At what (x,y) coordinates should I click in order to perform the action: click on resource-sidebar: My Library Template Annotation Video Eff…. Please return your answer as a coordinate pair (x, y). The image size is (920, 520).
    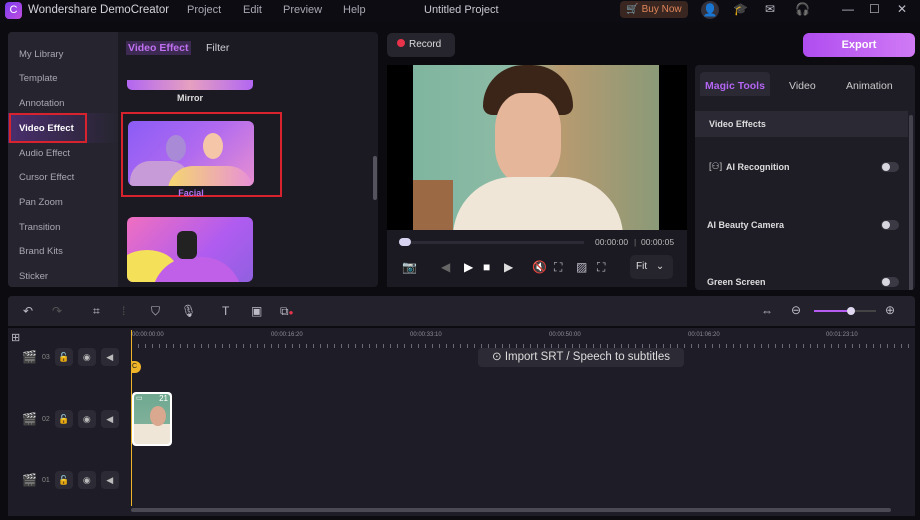
    Looking at the image, I should click on (63, 159).